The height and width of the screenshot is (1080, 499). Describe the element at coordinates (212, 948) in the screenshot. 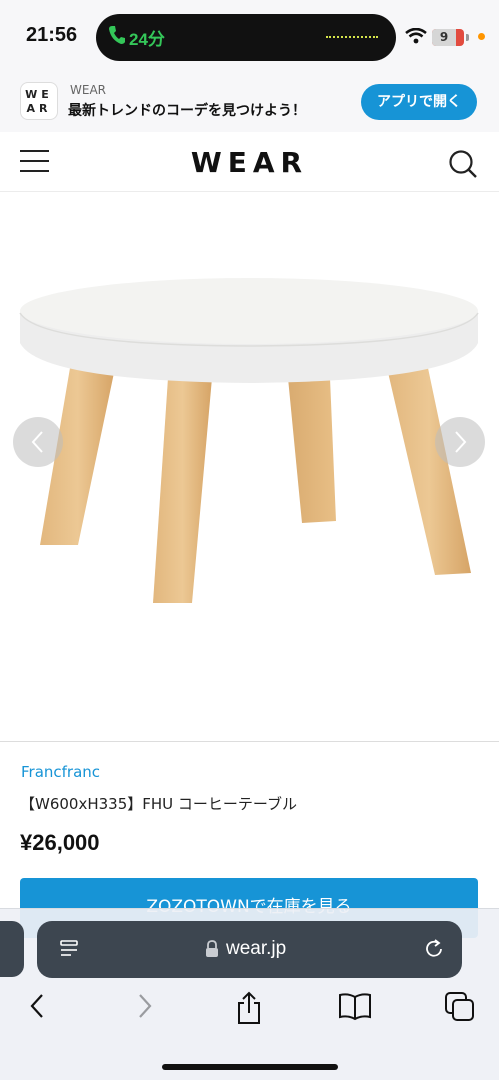

I see `lock-icon` at that location.